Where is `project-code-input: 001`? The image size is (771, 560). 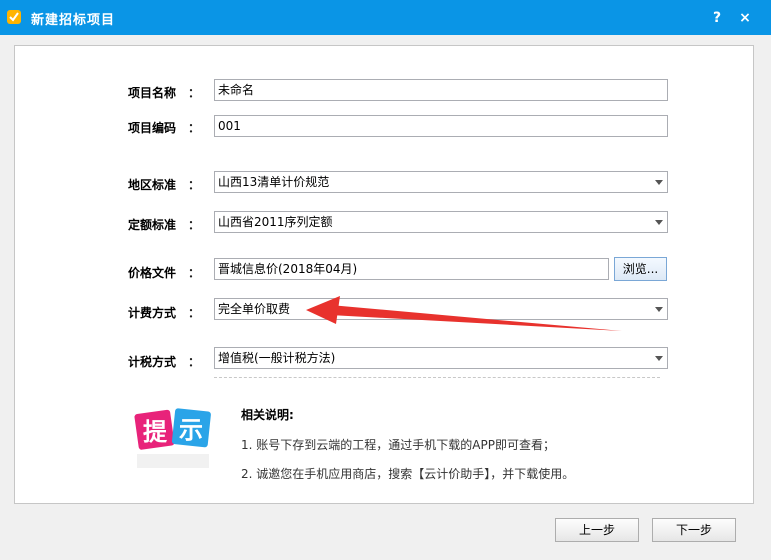
project-code-input: 001 is located at coordinates (441, 126).